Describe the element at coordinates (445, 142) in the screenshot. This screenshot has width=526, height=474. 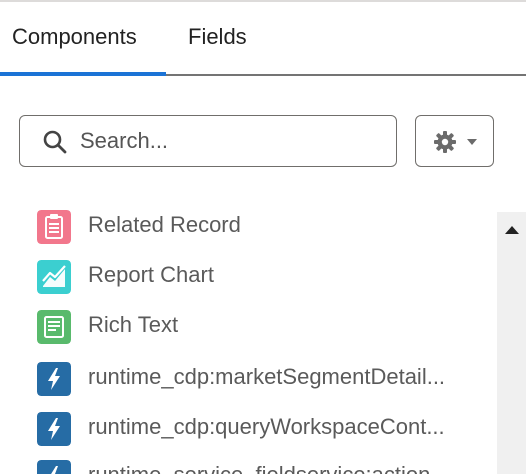
I see `gear-icon` at that location.